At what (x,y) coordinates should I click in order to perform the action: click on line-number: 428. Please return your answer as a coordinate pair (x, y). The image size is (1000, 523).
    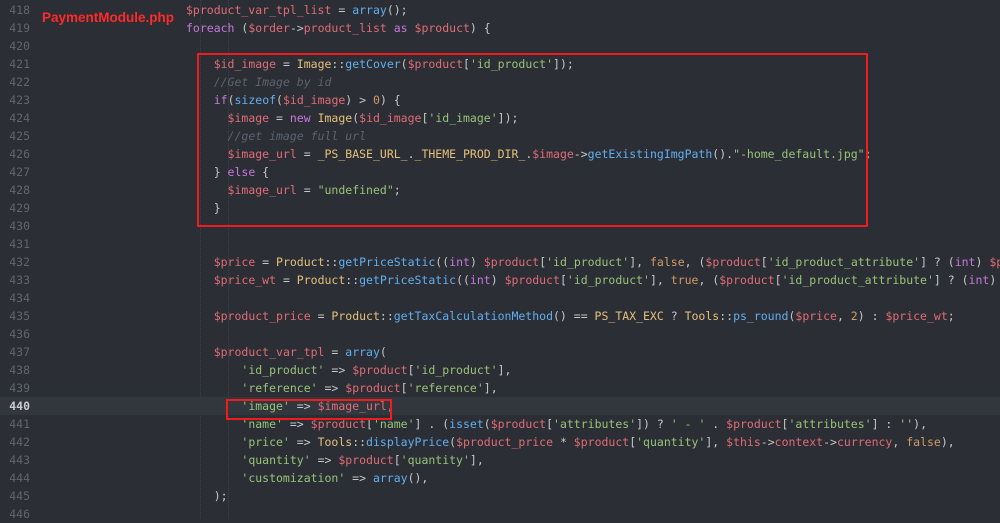
    Looking at the image, I should click on (19, 190).